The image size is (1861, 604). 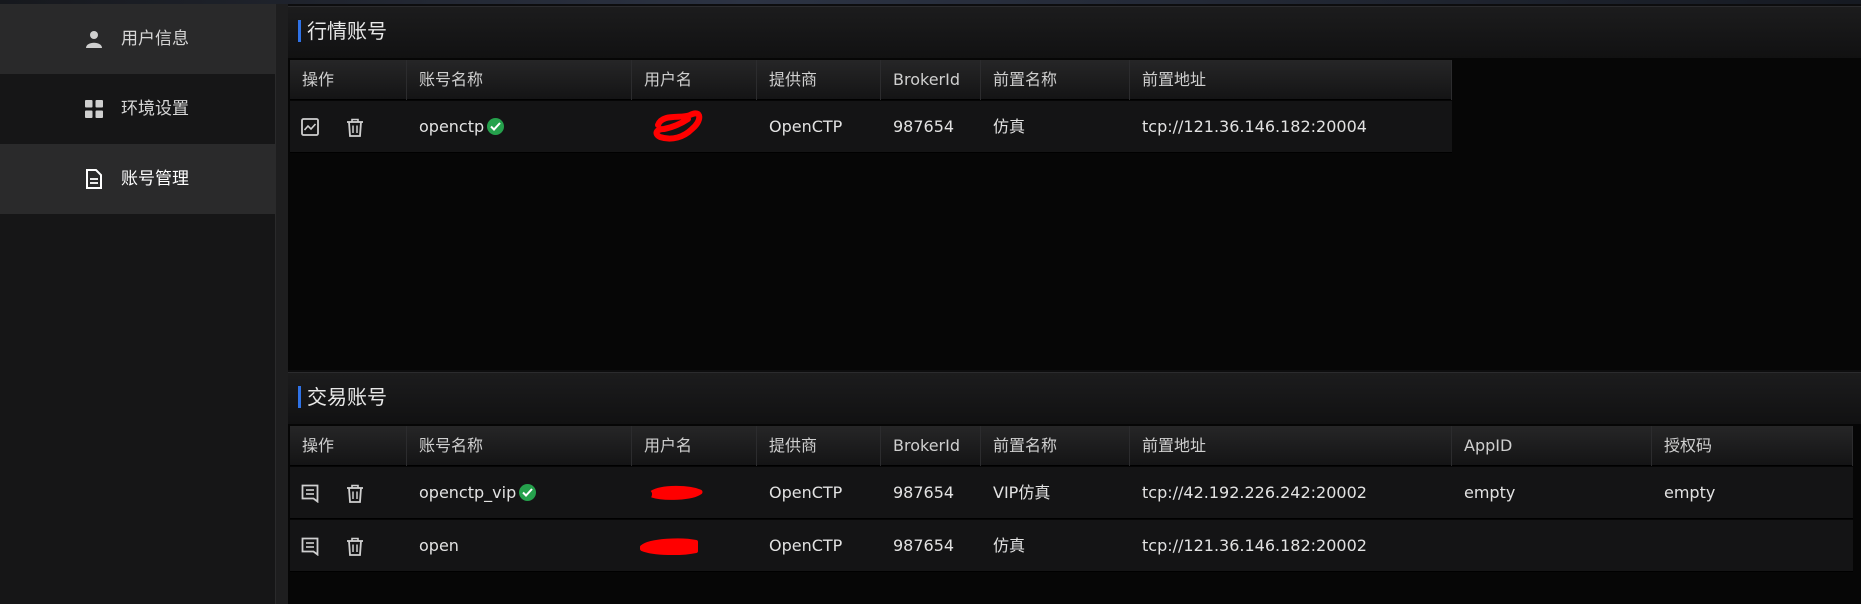 I want to click on cell-account-name: openctp, so click(x=456, y=127).